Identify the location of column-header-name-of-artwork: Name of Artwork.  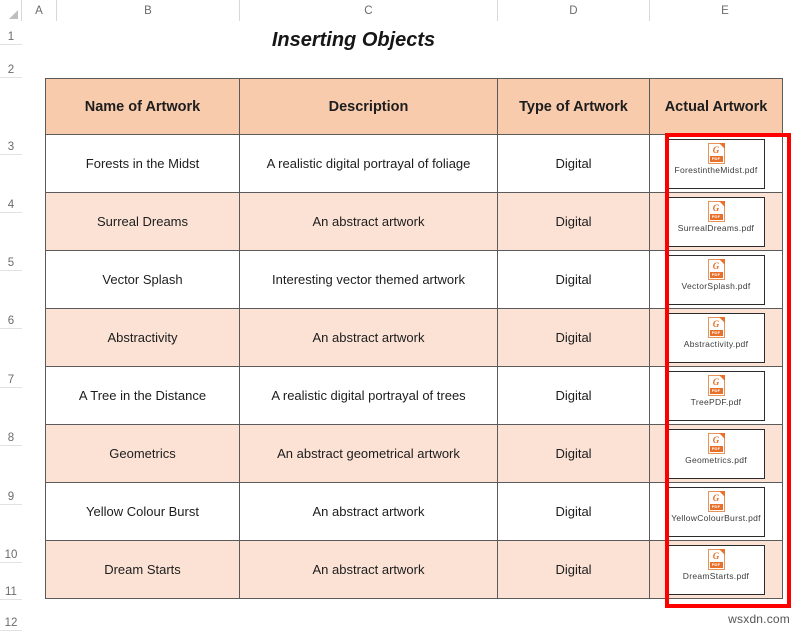
(142, 106).